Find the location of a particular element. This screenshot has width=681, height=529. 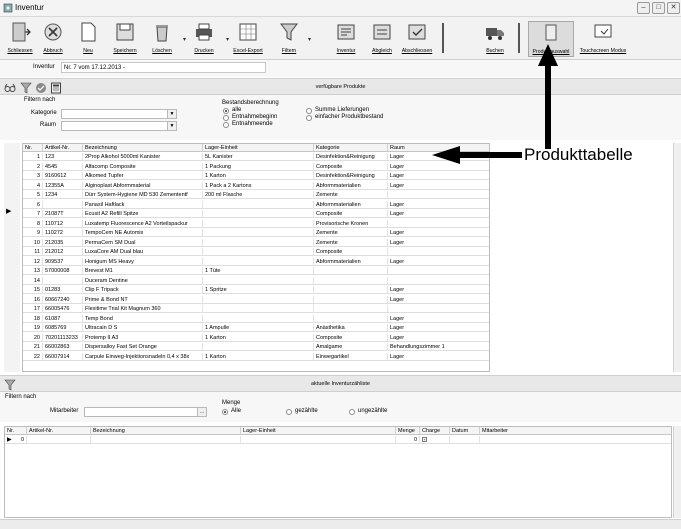

dropdown-arrow-icon: ▾ is located at coordinates (309, 39).